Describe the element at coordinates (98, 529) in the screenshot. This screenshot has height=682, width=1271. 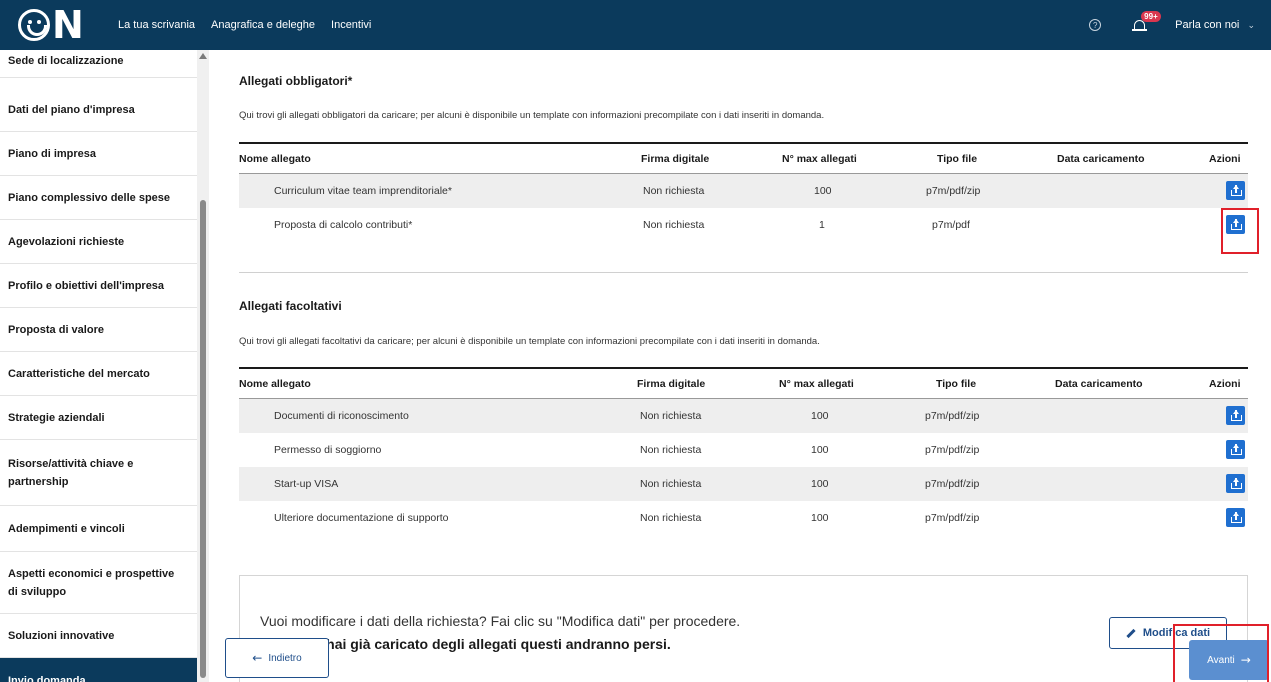
I see `sidebar-item-adempimenti: Adempimenti e vincoli` at that location.